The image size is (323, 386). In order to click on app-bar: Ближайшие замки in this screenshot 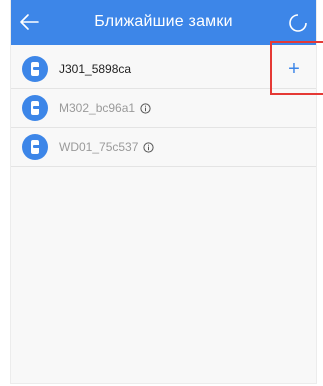, I will do `click(163, 22)`.